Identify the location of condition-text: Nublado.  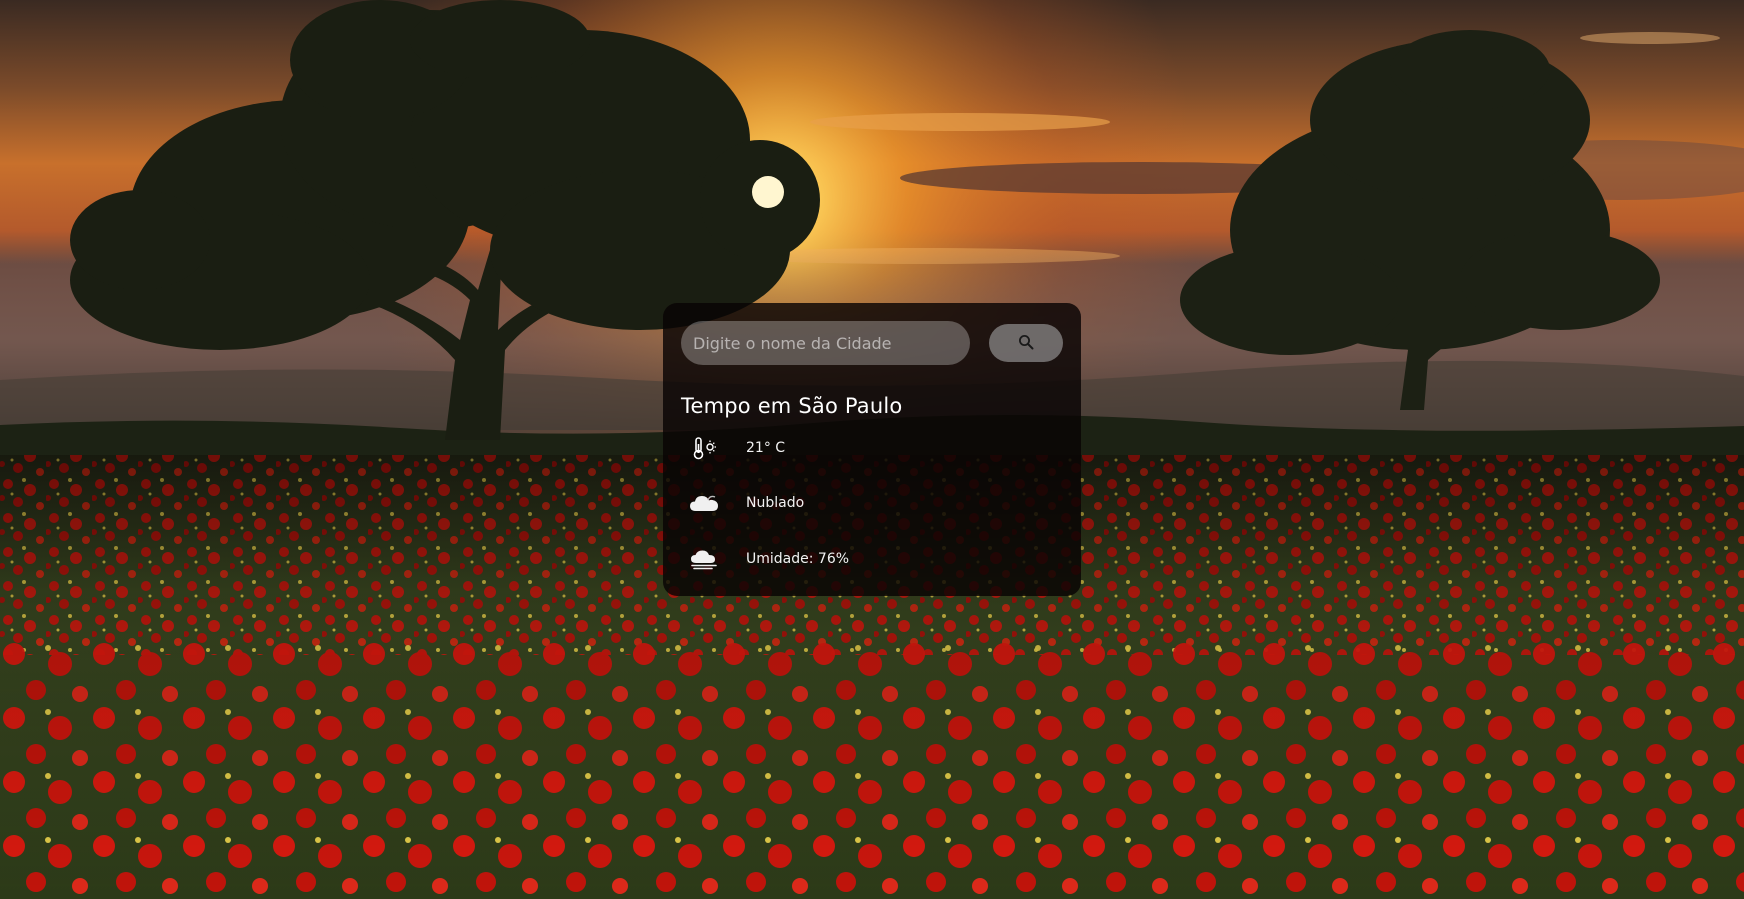
(775, 503).